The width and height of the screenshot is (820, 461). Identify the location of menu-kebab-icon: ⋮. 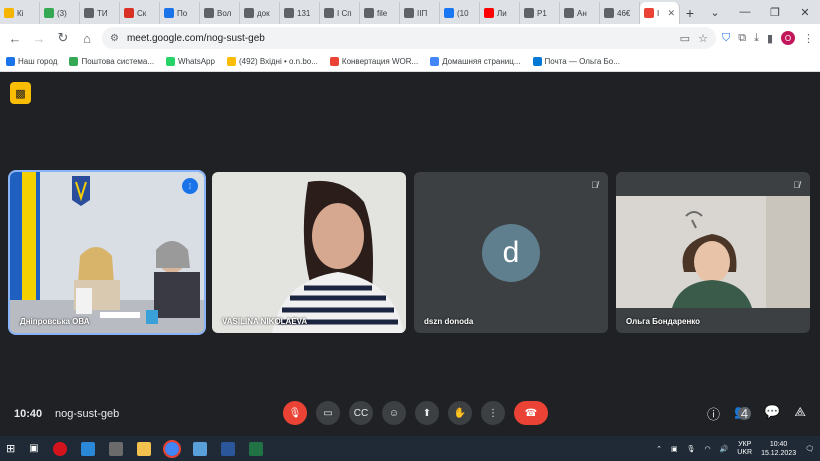
(808, 38).